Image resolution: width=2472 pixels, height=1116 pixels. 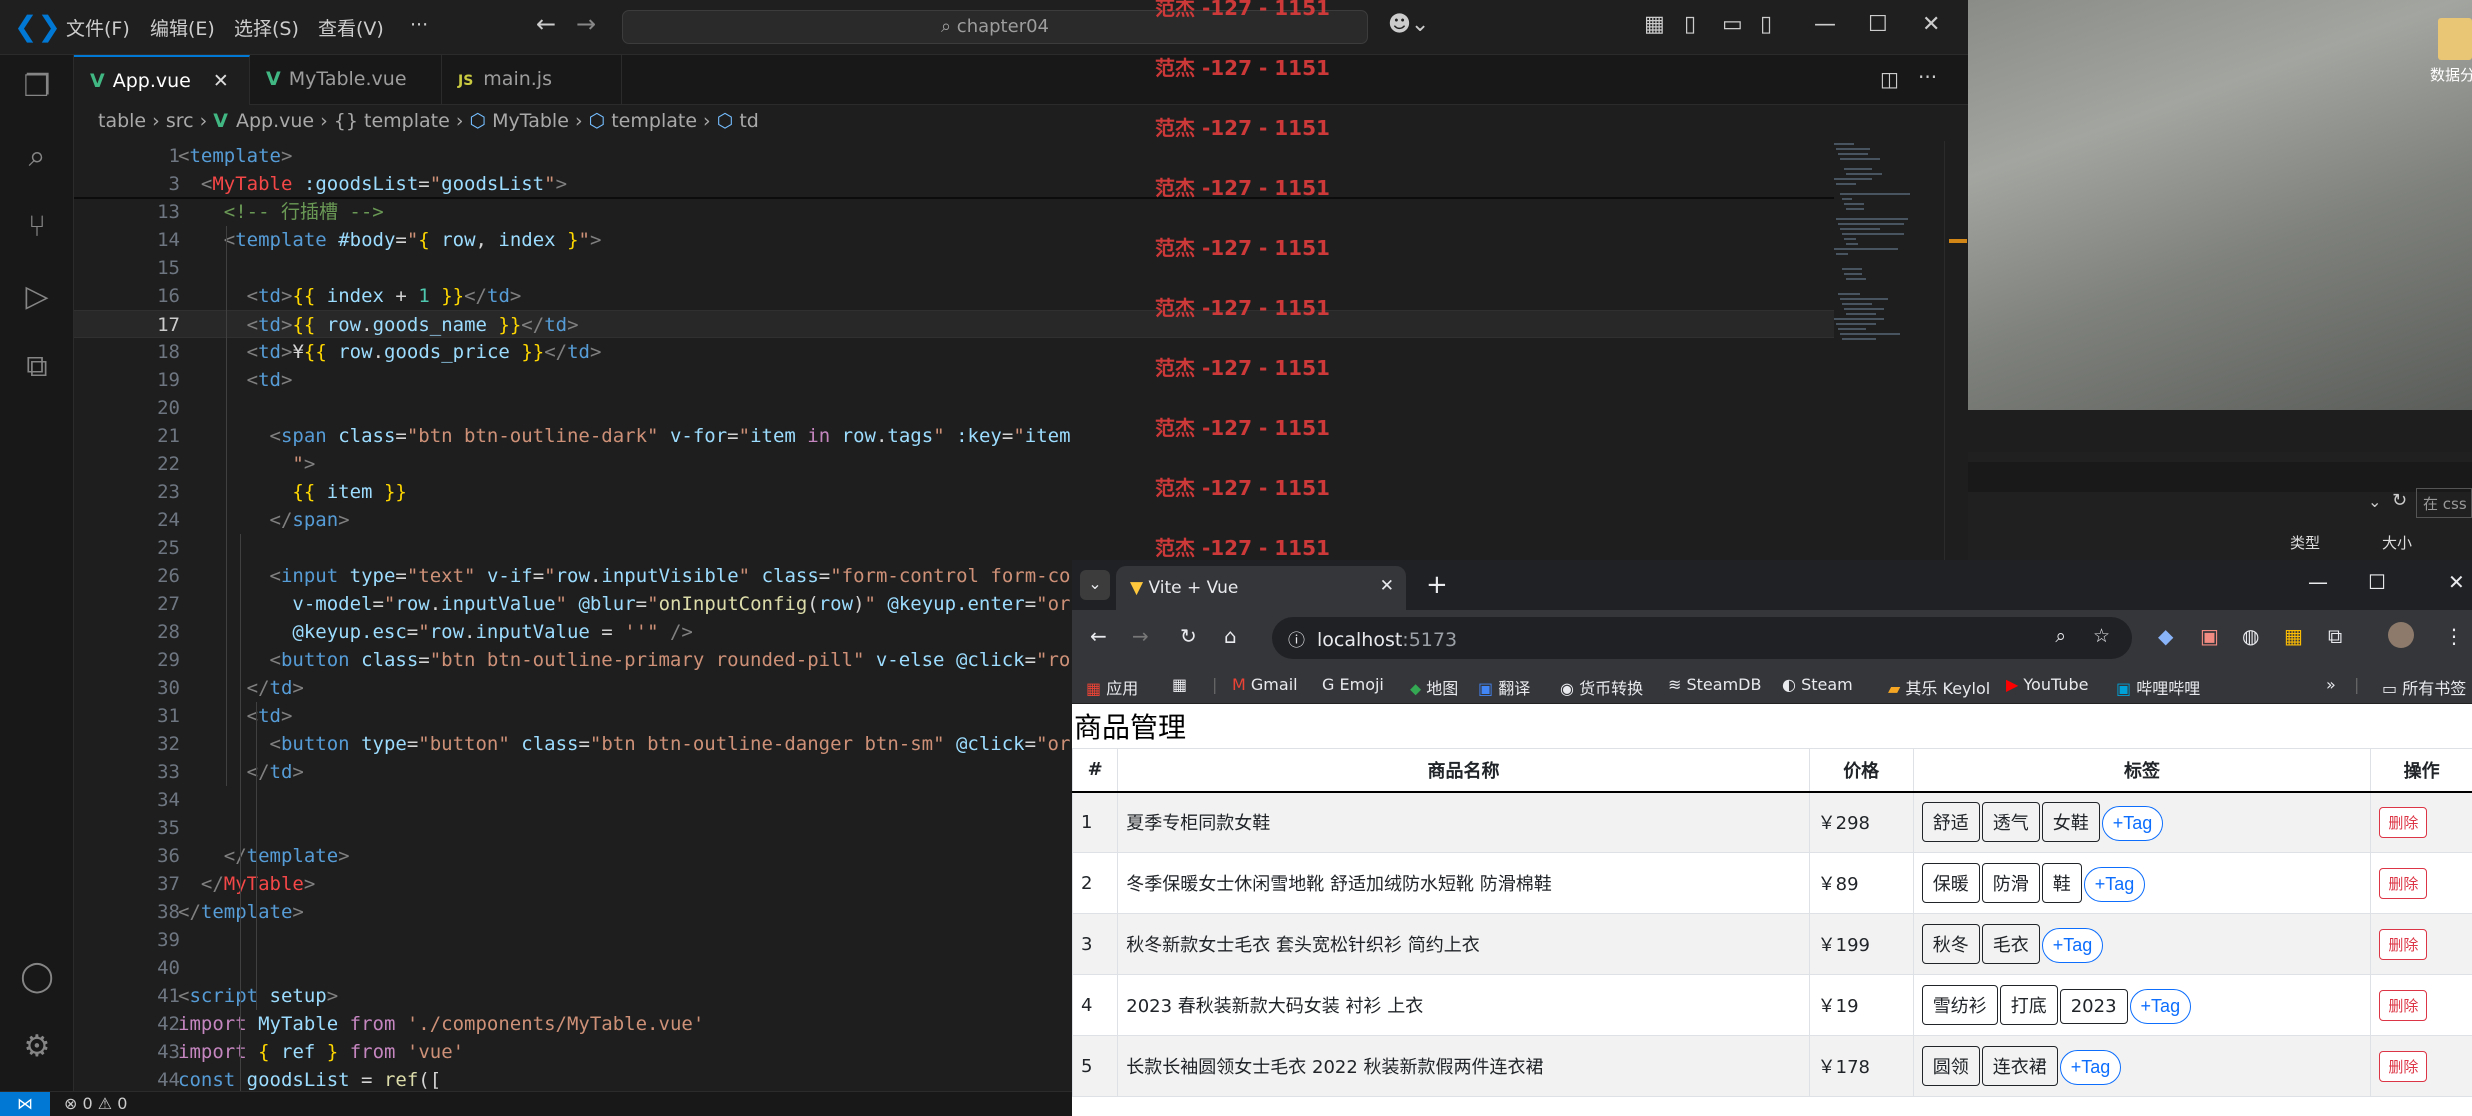 What do you see at coordinates (180, 121) in the screenshot?
I see `breadcrumb-src: src` at bounding box center [180, 121].